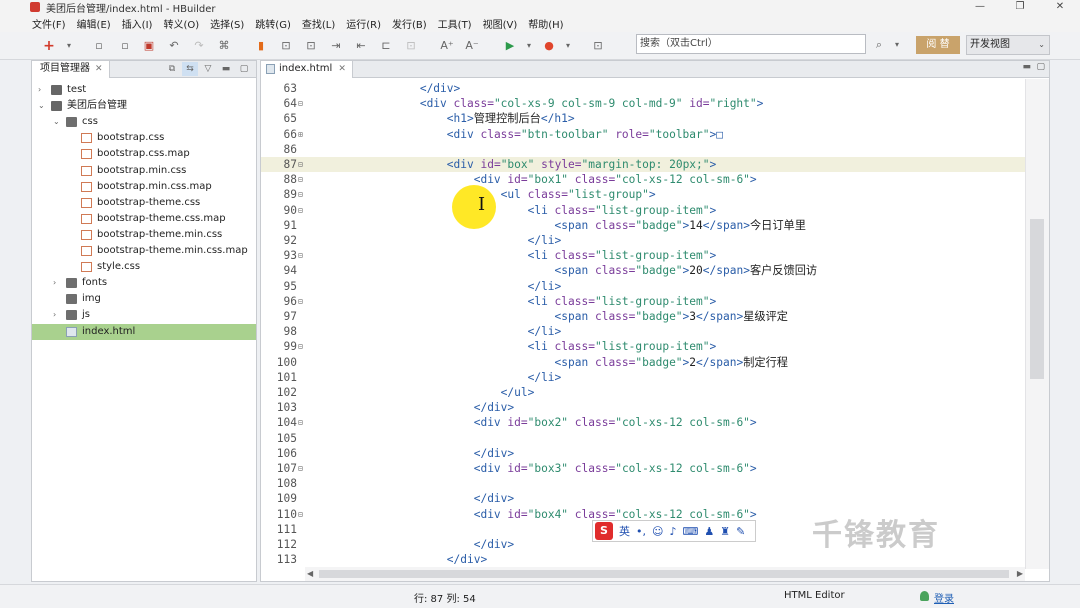  Describe the element at coordinates (472, 46) in the screenshot. I see `font-decrease-icon: A⁻` at that location.